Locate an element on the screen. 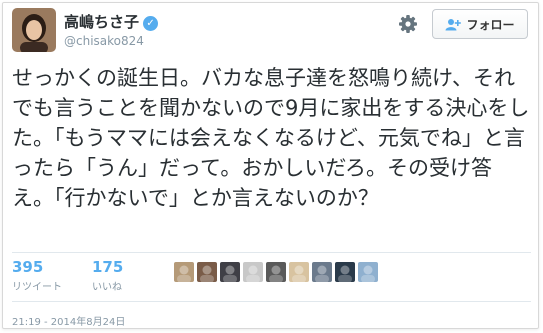 The height and width of the screenshot is (333, 543). stats-divider-bottom is located at coordinates (271, 301).